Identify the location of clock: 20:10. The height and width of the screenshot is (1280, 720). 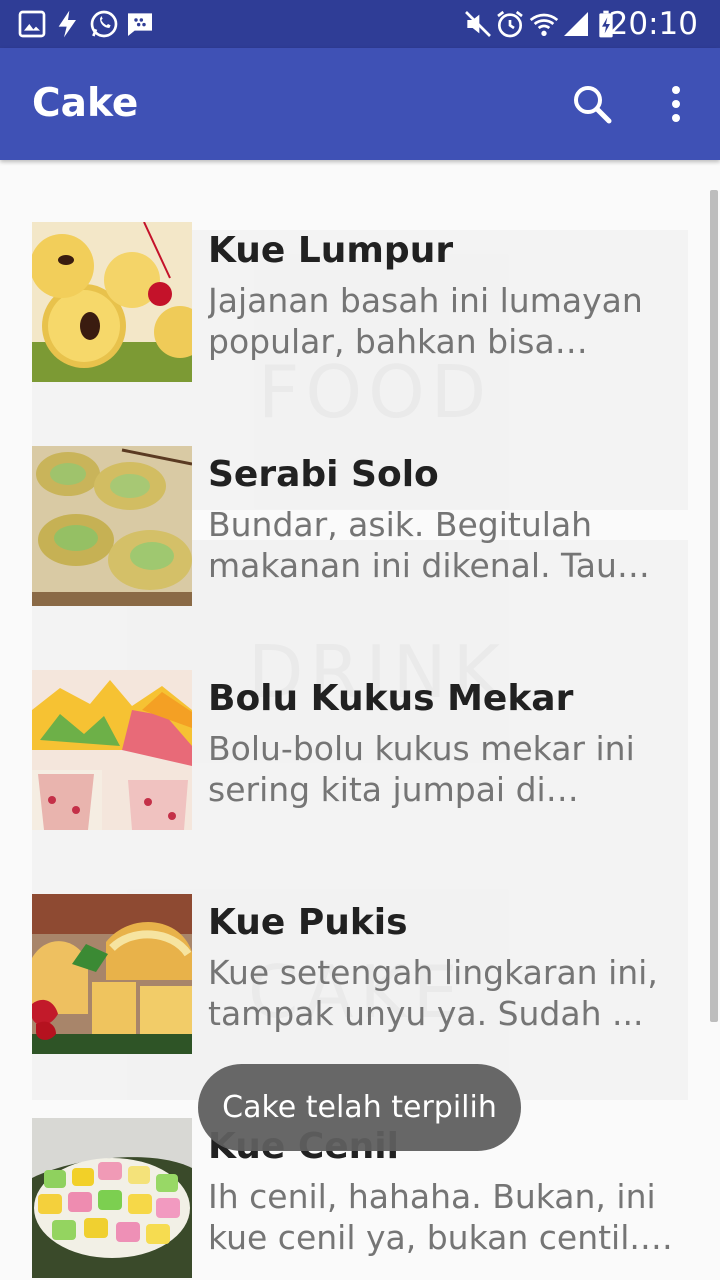
(653, 24).